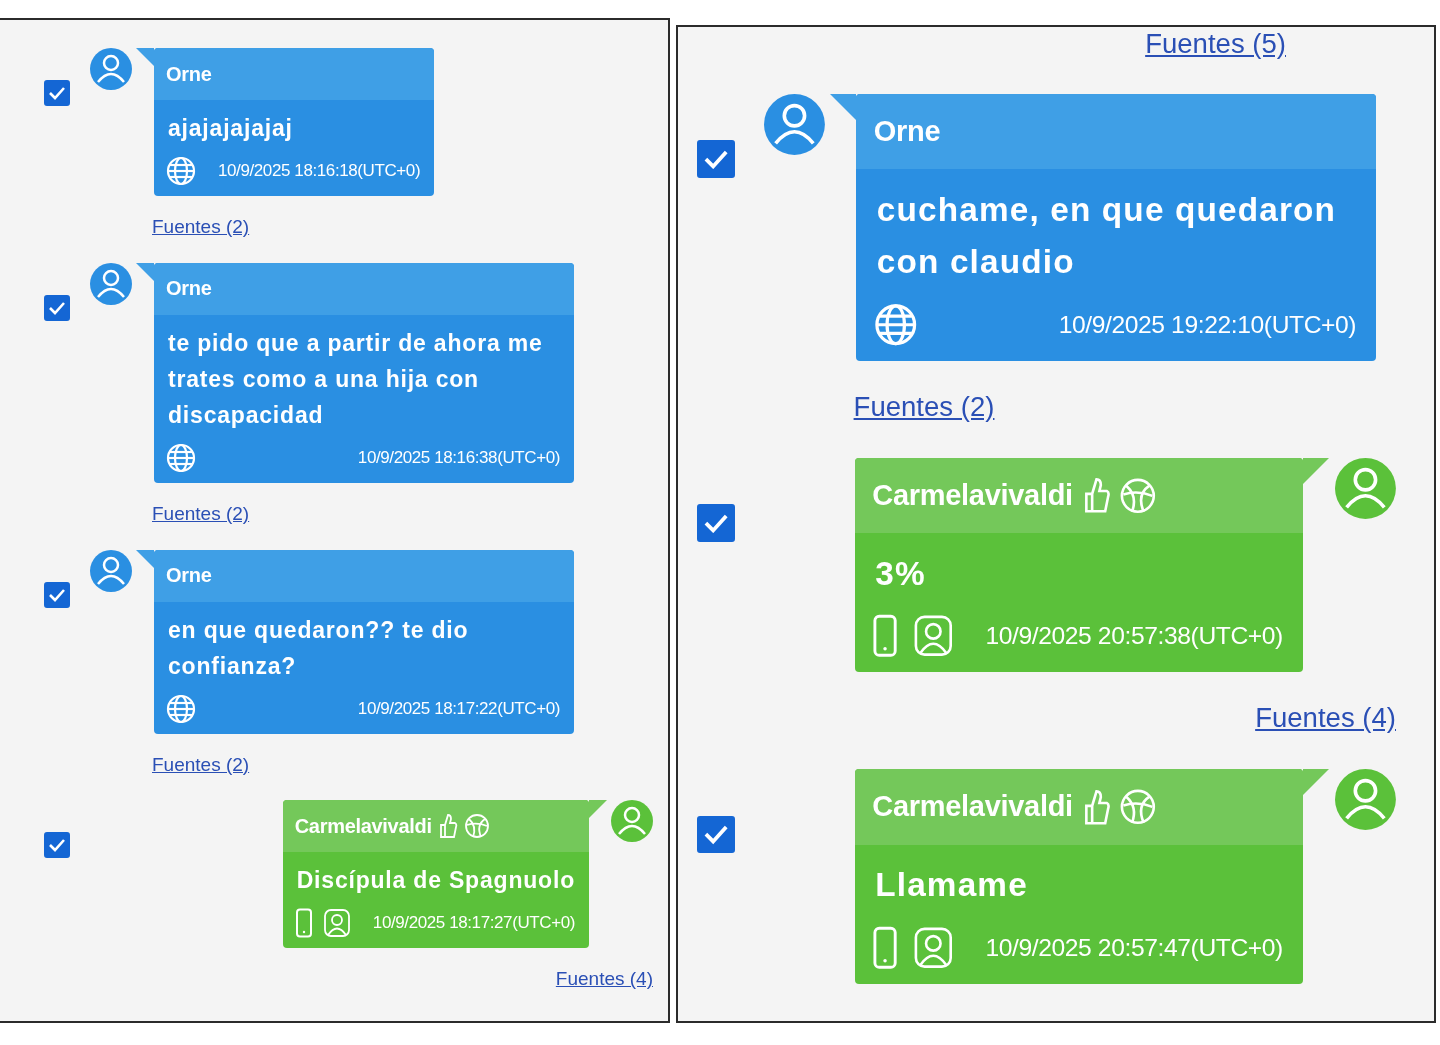  What do you see at coordinates (1134, 947) in the screenshot?
I see `timestamp: 10/9/2025 20:57:47(UTC+0)` at bounding box center [1134, 947].